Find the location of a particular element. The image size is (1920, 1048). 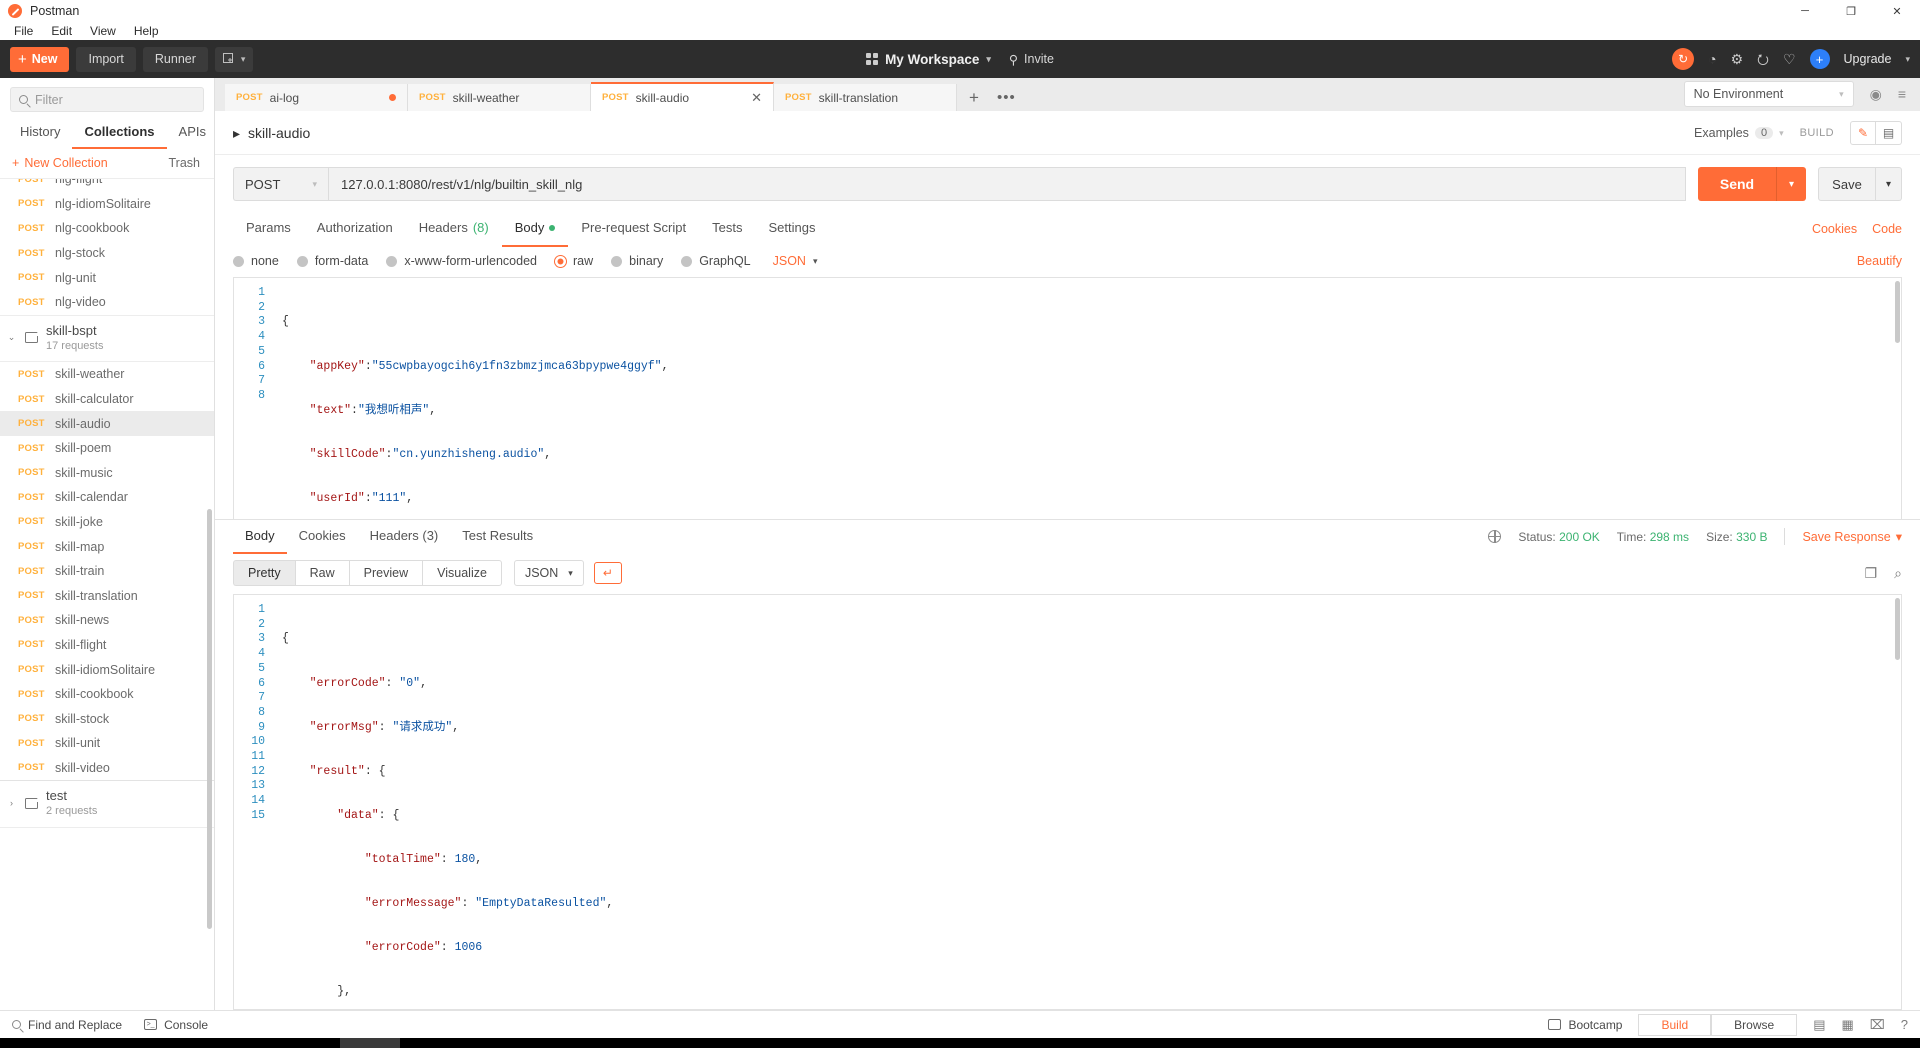

browse-mode-button: Browse is located at coordinates (1754, 1024).